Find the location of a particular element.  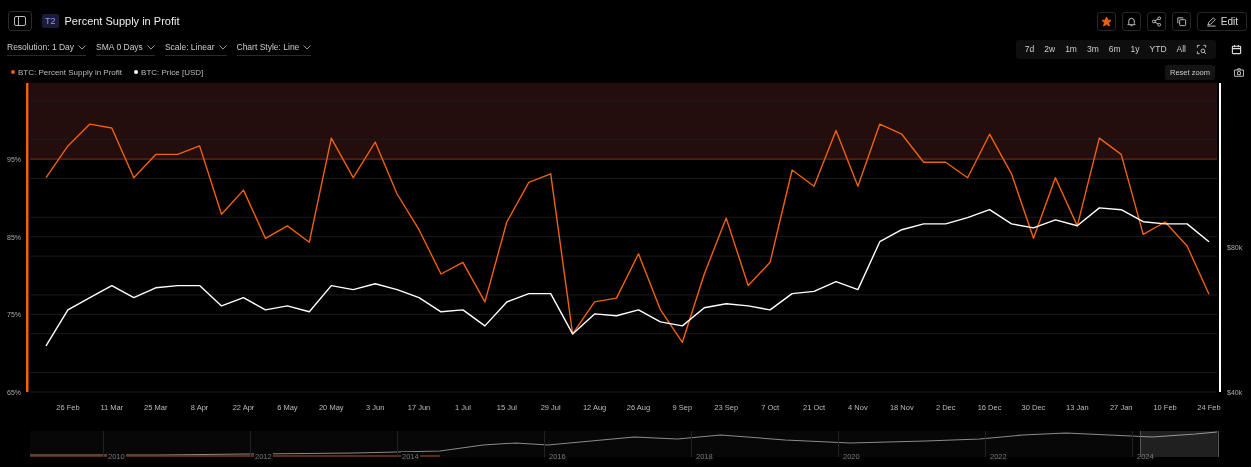

dropdown: Chart Style: Line is located at coordinates (274, 49).